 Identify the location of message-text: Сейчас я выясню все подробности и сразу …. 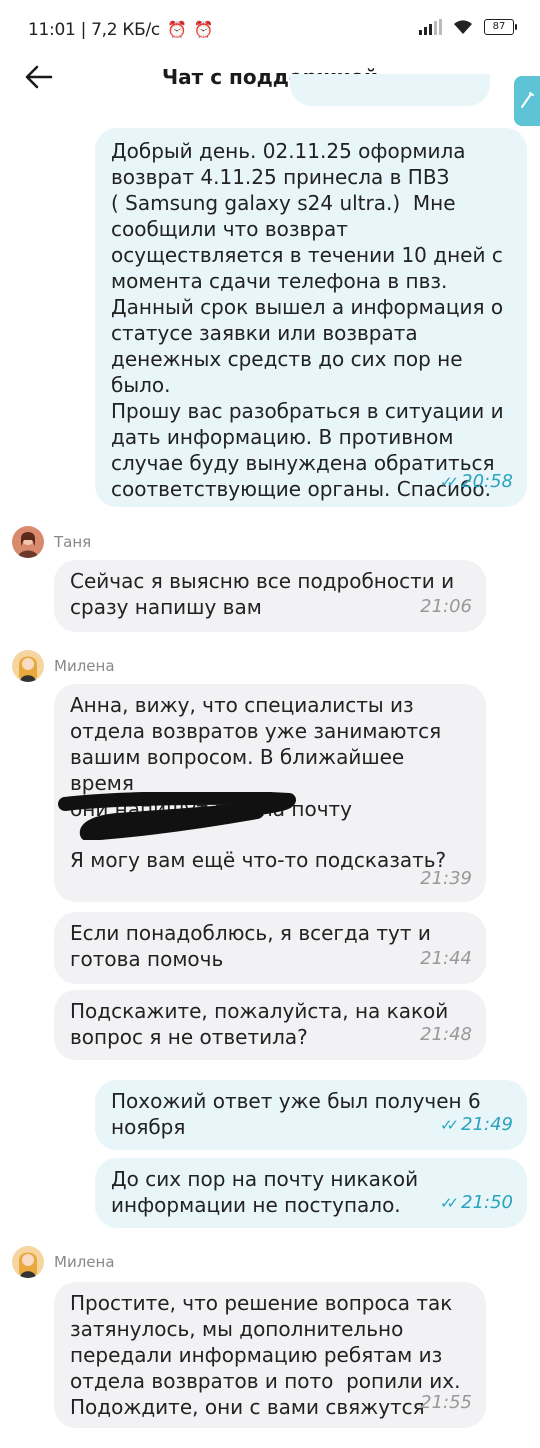
(262, 594).